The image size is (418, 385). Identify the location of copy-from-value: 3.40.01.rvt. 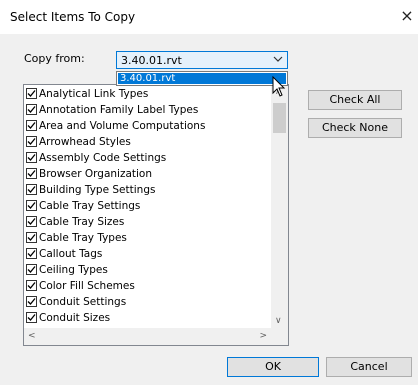
(151, 60).